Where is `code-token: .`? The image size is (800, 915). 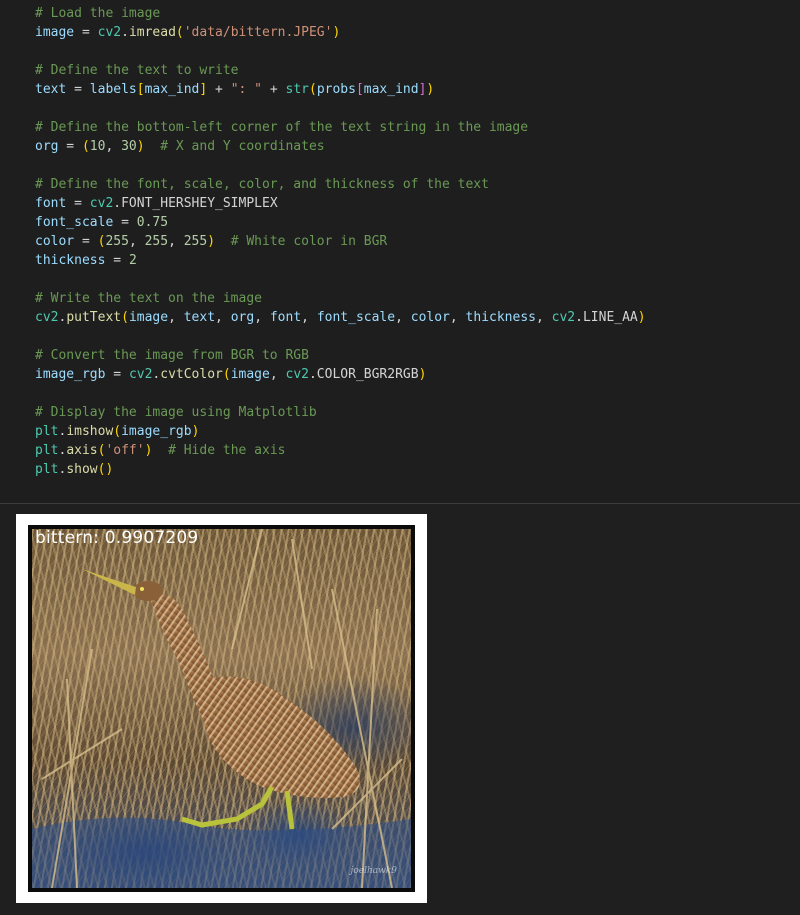
code-token: . is located at coordinates (125, 32).